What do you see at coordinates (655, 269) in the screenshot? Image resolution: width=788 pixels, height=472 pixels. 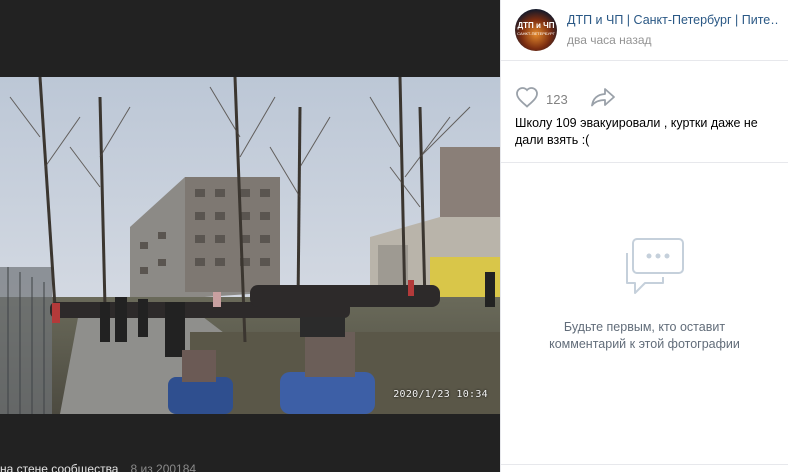 I see `chat-bubble-icon` at bounding box center [655, 269].